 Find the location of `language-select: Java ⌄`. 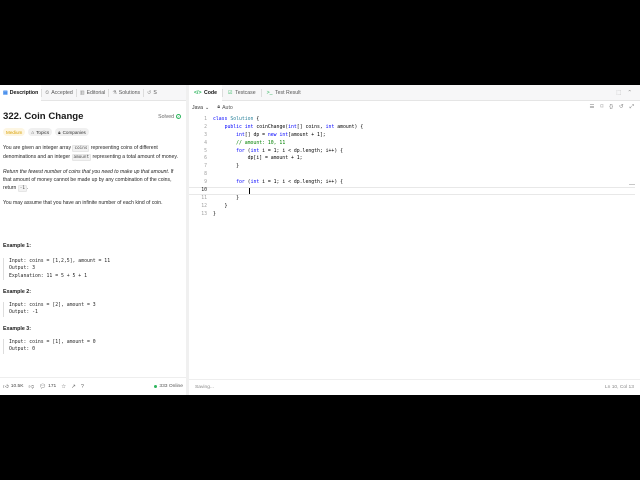

language-select: Java ⌄ is located at coordinates (200, 108).